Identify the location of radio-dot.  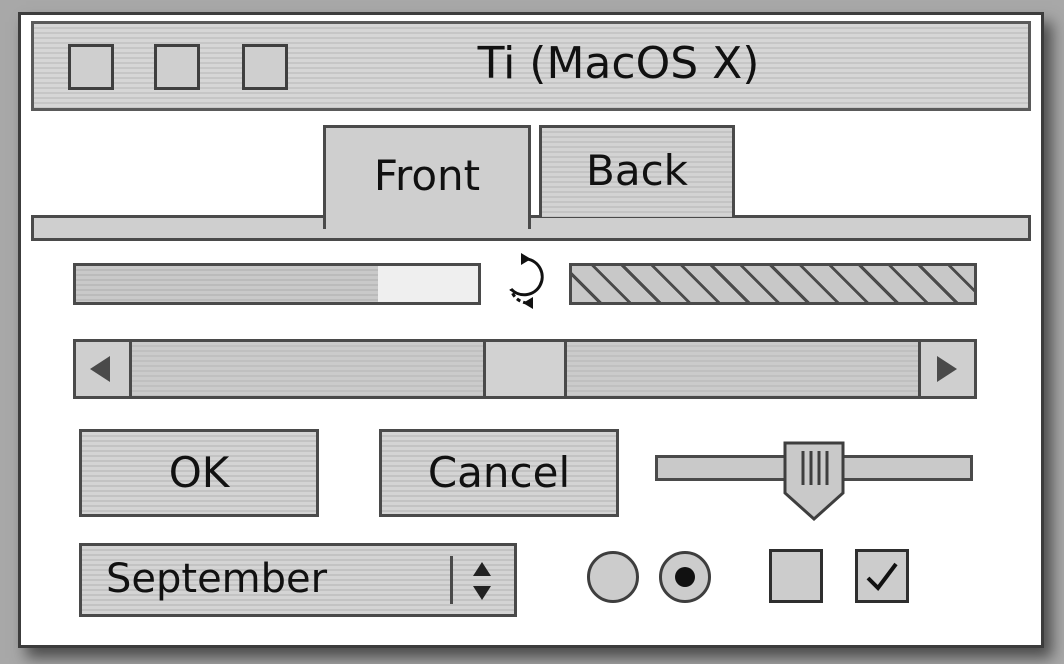
(685, 577).